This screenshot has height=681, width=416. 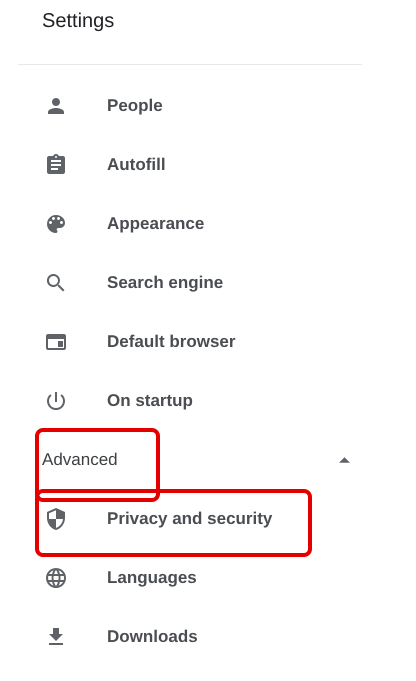 What do you see at coordinates (152, 578) in the screenshot?
I see `menu-item: Languages` at bounding box center [152, 578].